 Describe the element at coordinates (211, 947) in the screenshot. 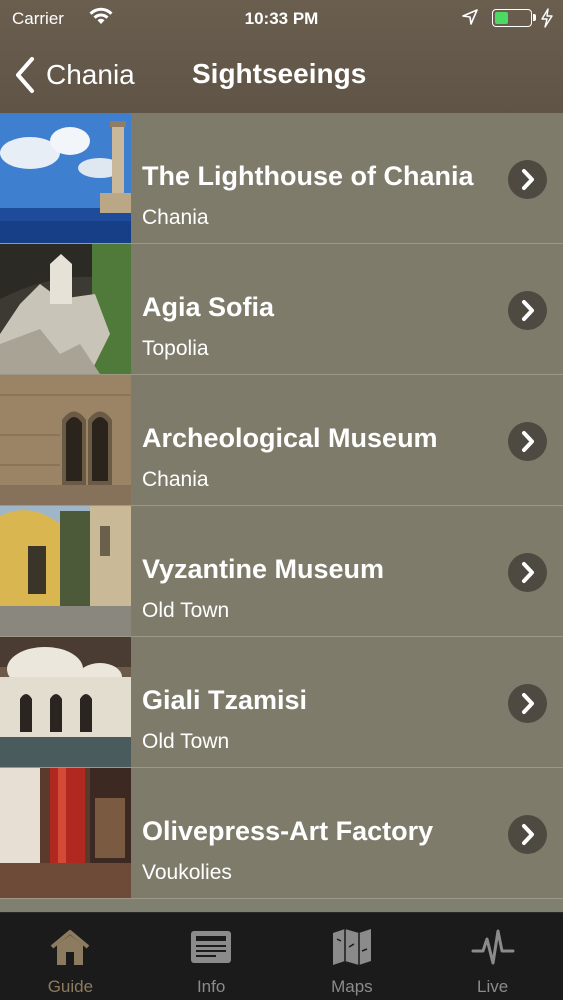

I see `newspaper-icon` at that location.